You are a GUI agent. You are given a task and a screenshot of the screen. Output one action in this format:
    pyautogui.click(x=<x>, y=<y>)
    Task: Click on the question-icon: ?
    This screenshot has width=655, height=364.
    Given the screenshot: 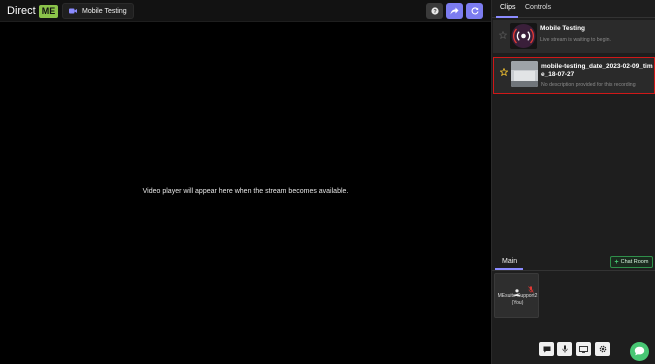 What is the action you would take?
    pyautogui.click(x=434, y=11)
    